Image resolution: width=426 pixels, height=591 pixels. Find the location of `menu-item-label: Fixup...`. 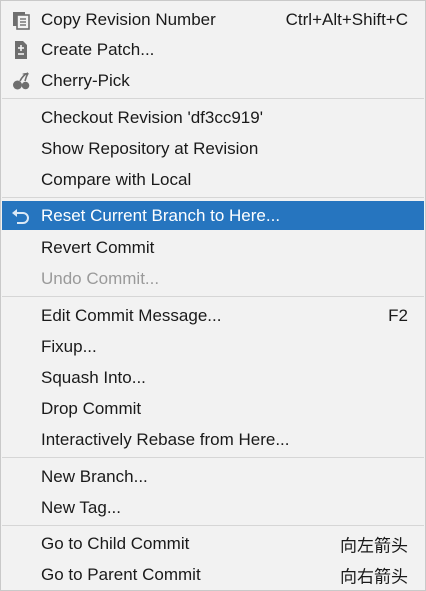

menu-item-label: Fixup... is located at coordinates (69, 346).